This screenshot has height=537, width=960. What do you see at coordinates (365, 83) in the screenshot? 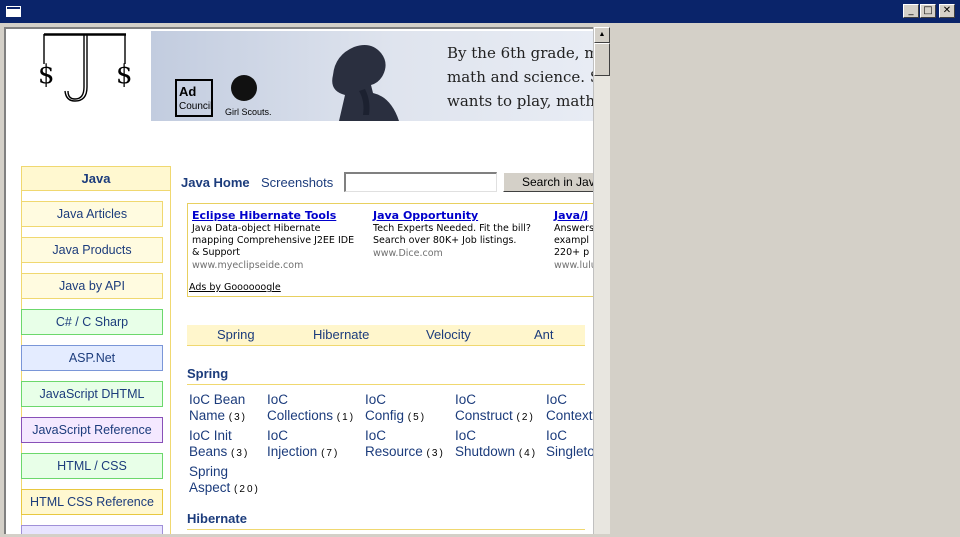
I see `girl-silhouette-image` at bounding box center [365, 83].